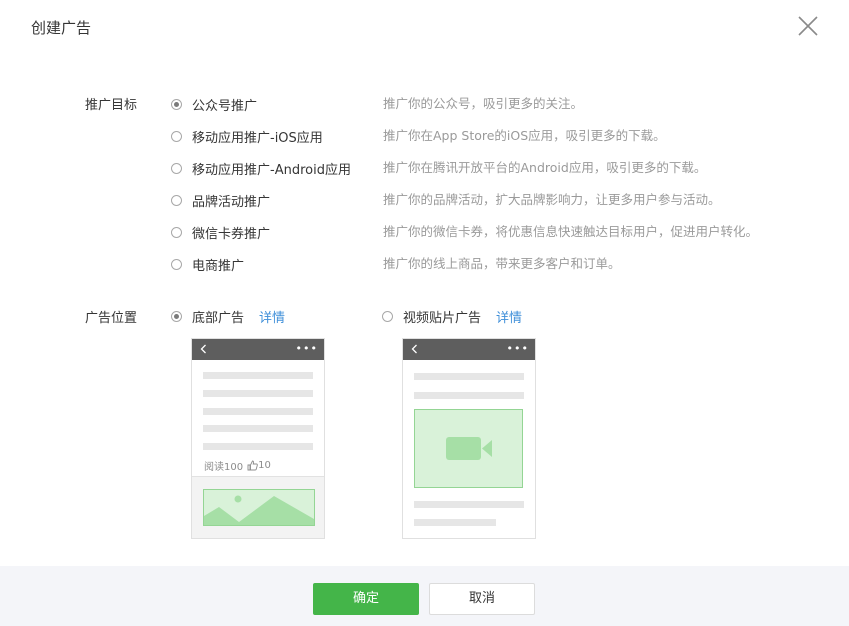 This screenshot has height=626, width=849. What do you see at coordinates (366, 599) in the screenshot?
I see `confirm-button: 确定` at bounding box center [366, 599].